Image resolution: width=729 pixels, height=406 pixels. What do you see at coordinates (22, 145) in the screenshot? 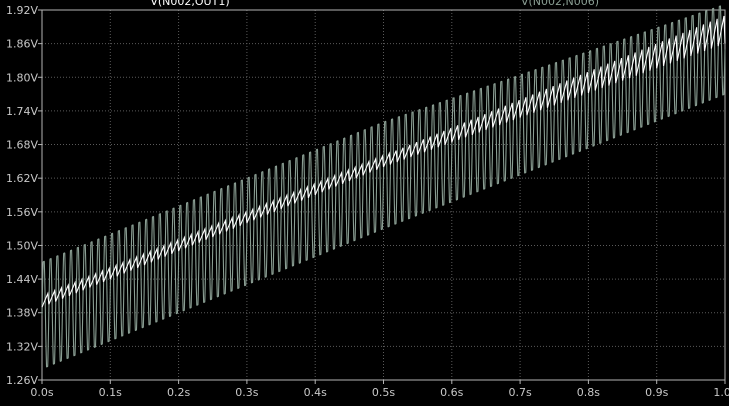
I see `y-tick-label: 1.68V` at bounding box center [22, 145].